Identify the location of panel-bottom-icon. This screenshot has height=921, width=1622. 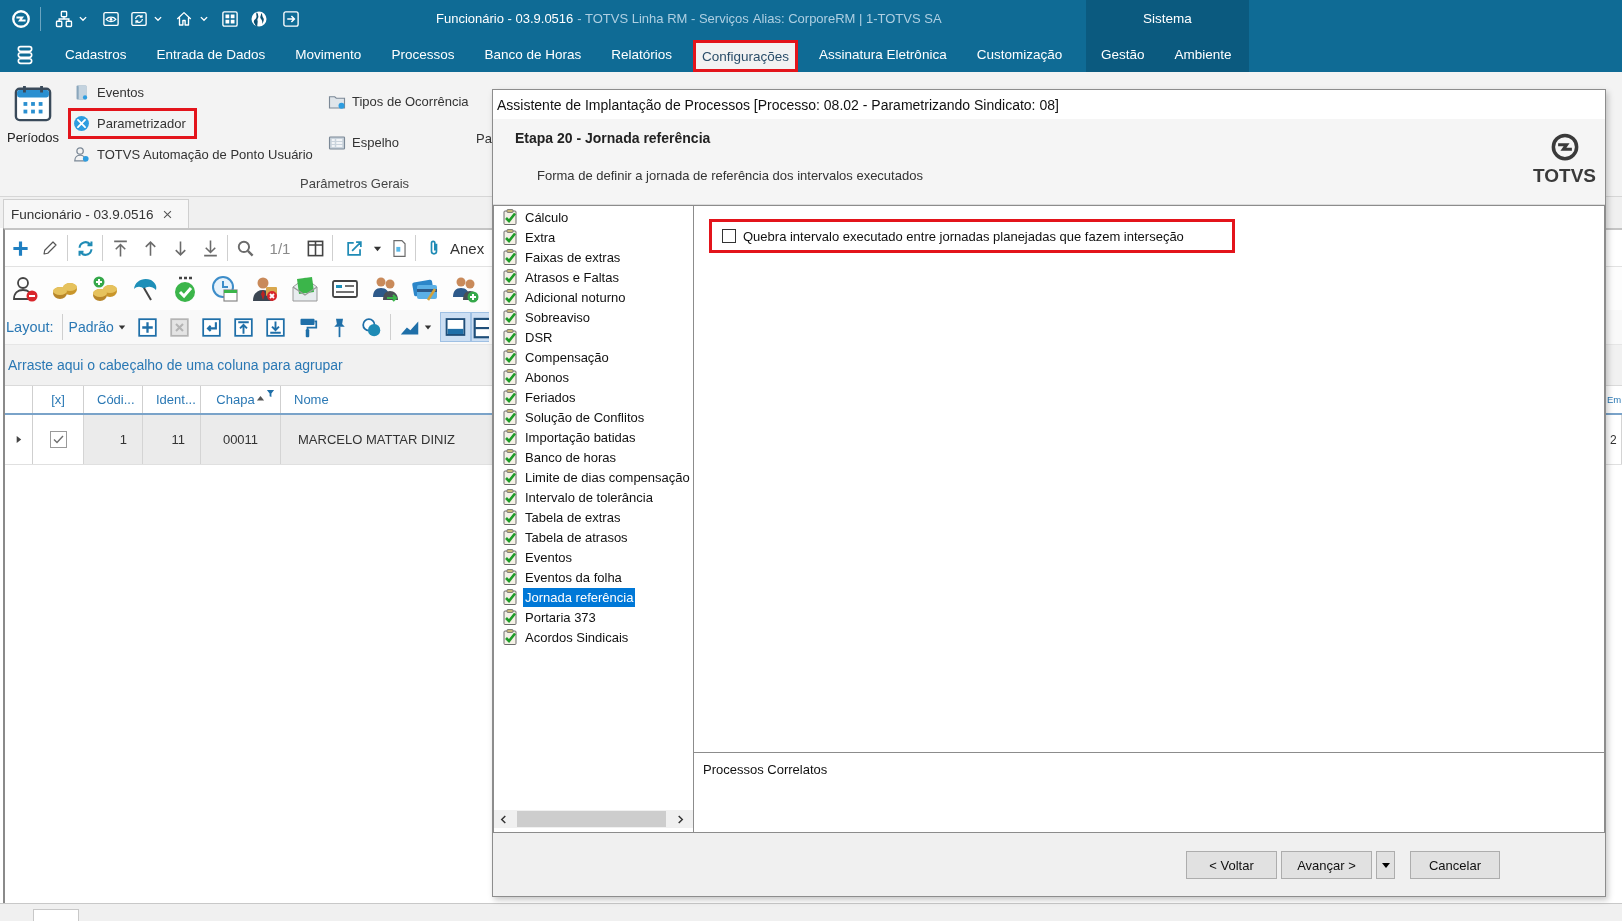
(455, 327).